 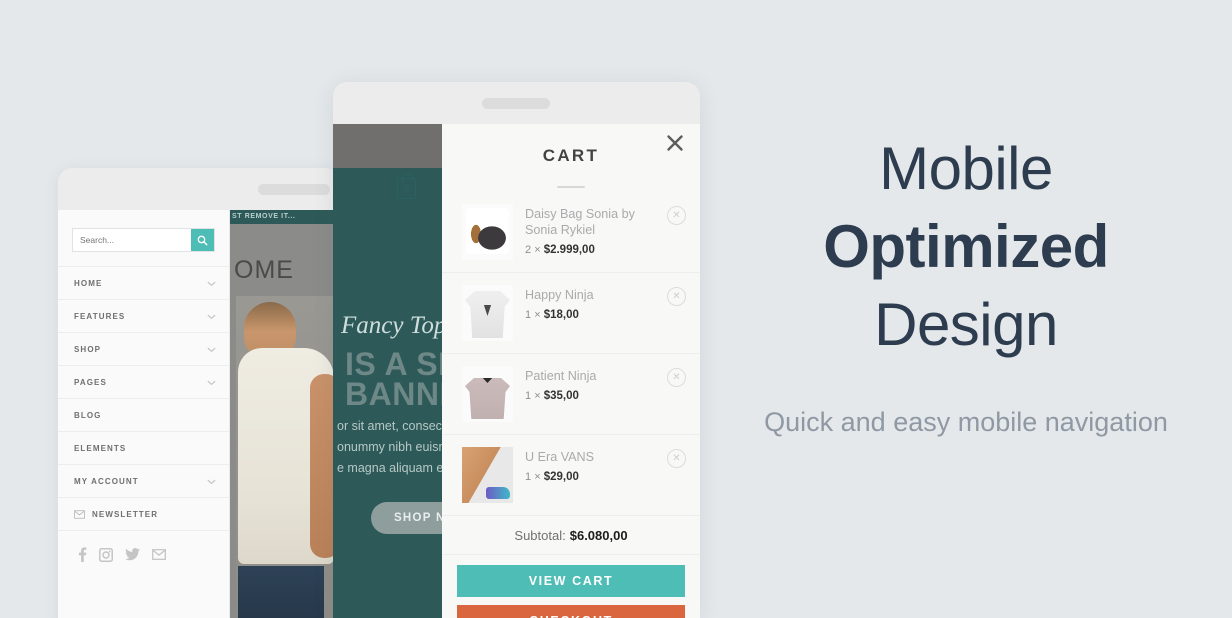 I want to click on cart-item-name: Daisy Bag Sonia by Sonia Rykiel, so click(x=580, y=222).